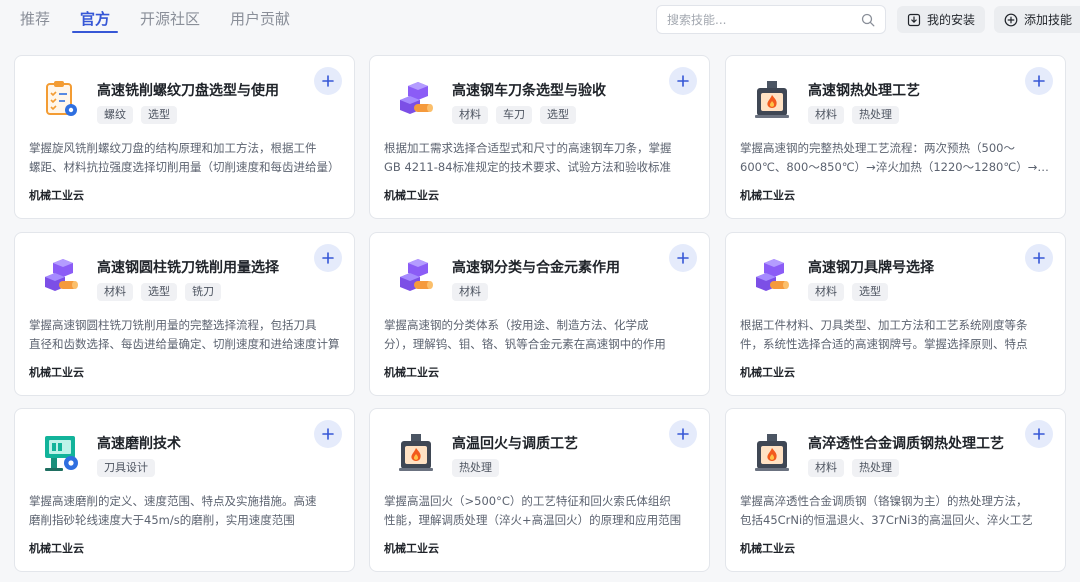 This screenshot has width=1080, height=582. I want to click on skill-description-line: 件，系统性选择合适的高速钢牌号。掌握选择原则、特点, so click(884, 344).